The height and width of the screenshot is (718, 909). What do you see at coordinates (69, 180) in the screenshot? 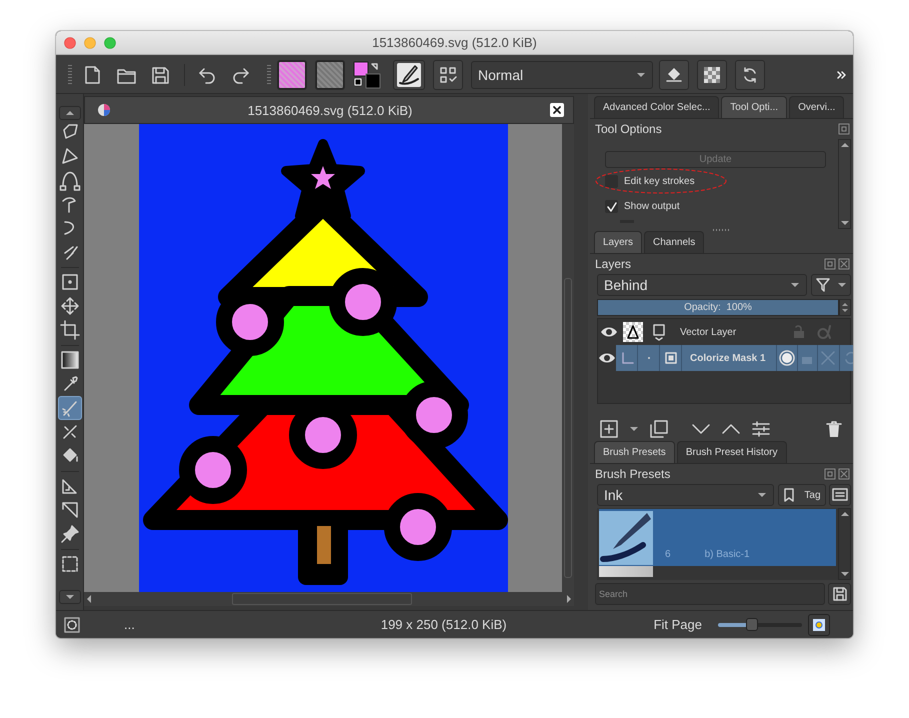
I see `bezier-tool-icon` at bounding box center [69, 180].